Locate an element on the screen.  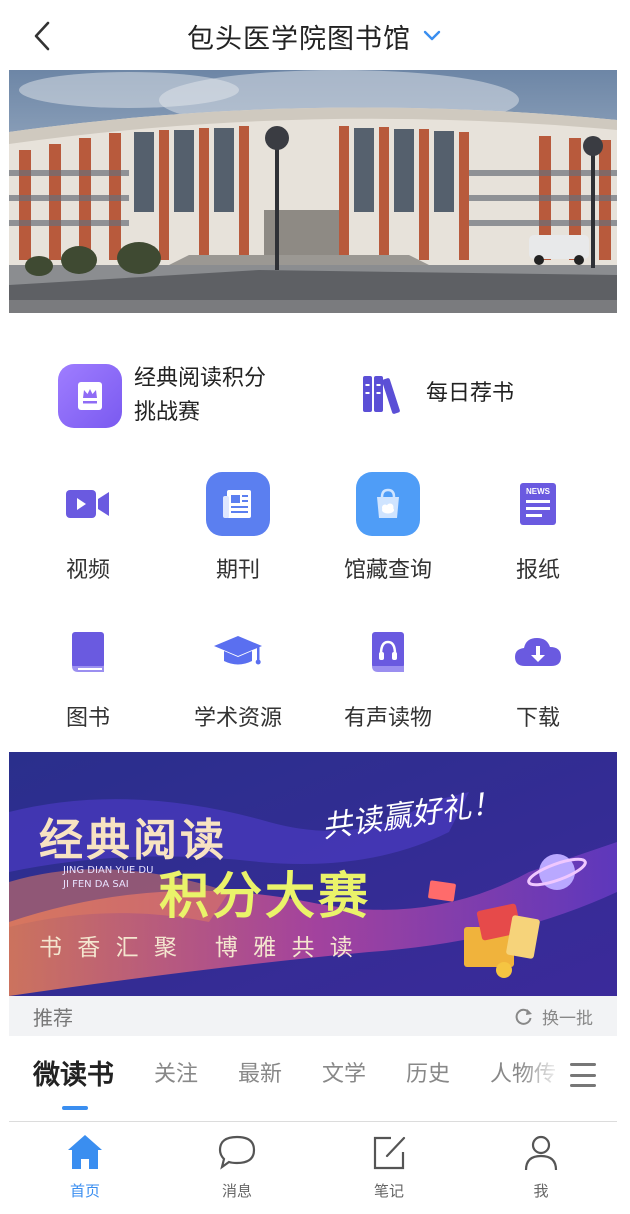
crown-book-icon is located at coordinates (90, 396).